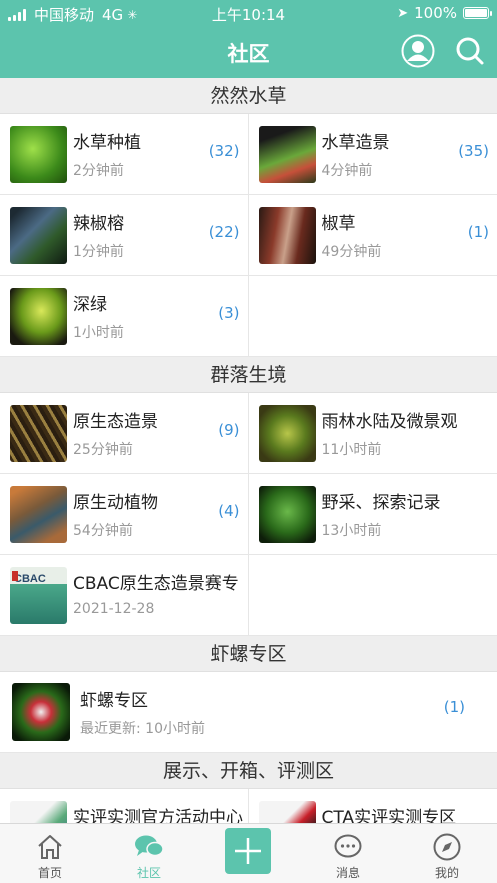 This screenshot has width=497, height=883. I want to click on forum-name: 野采、探索记录, so click(381, 502).